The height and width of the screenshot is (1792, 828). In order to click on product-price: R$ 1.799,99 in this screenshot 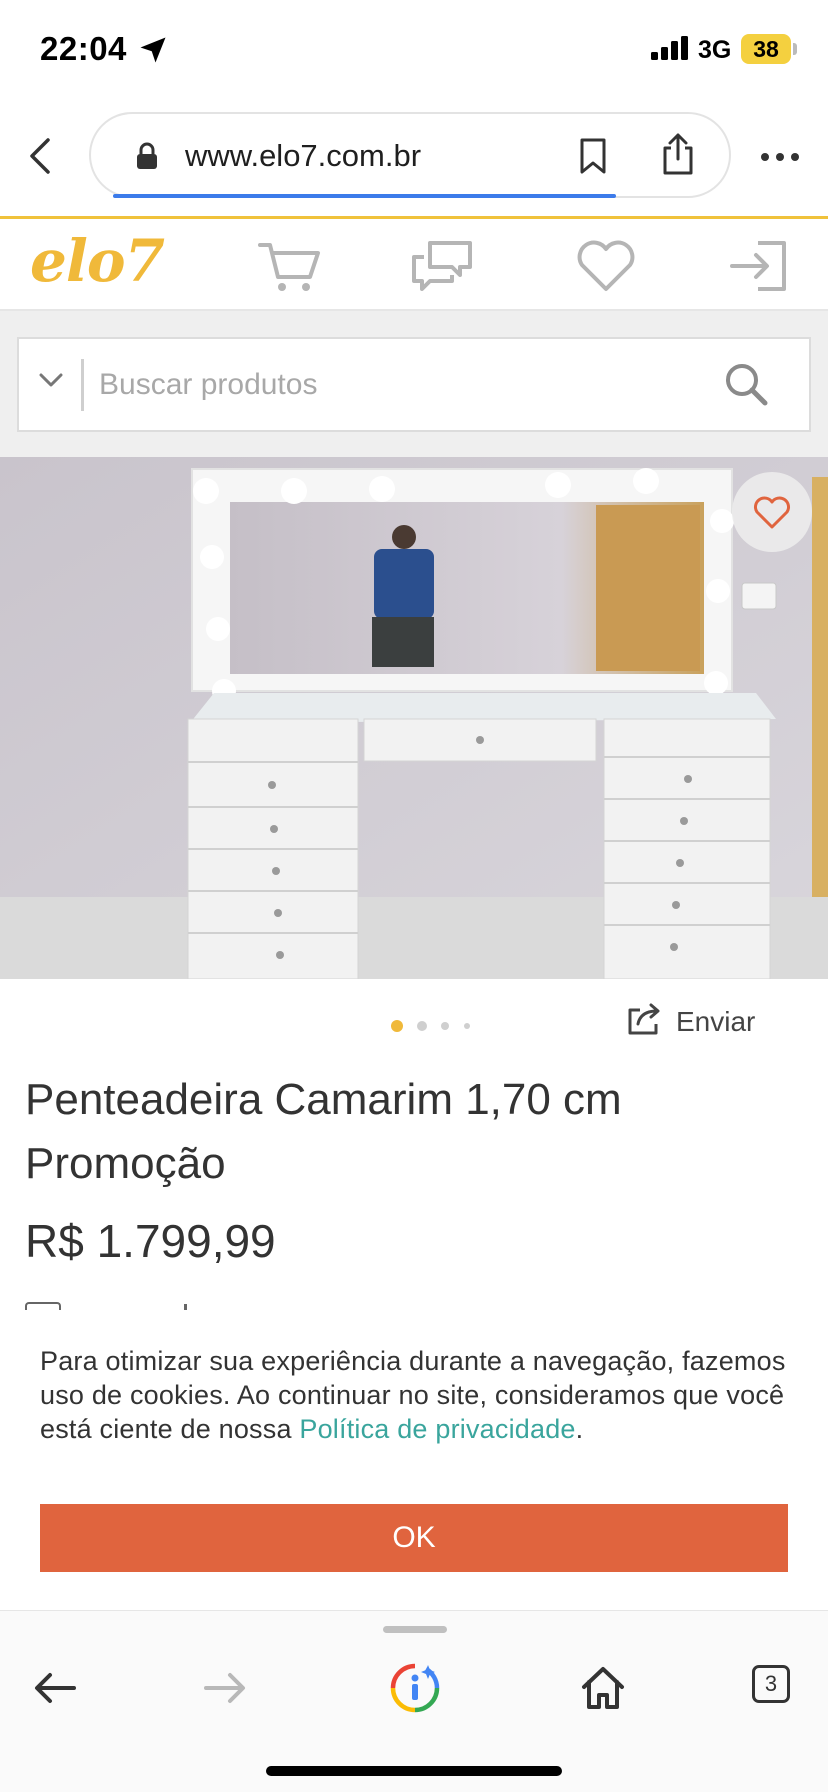, I will do `click(150, 1241)`.